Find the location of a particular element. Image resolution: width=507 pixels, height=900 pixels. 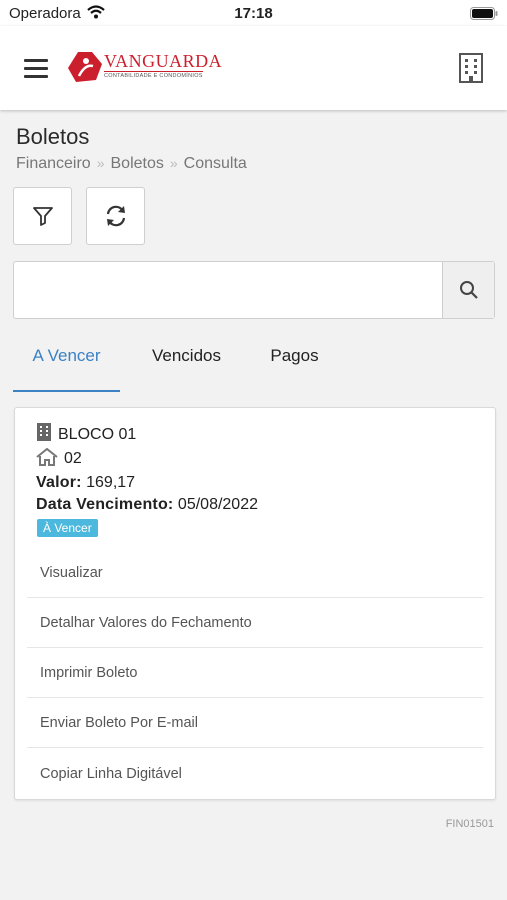

status-bar: Operadora 17:18 is located at coordinates (253, 13).